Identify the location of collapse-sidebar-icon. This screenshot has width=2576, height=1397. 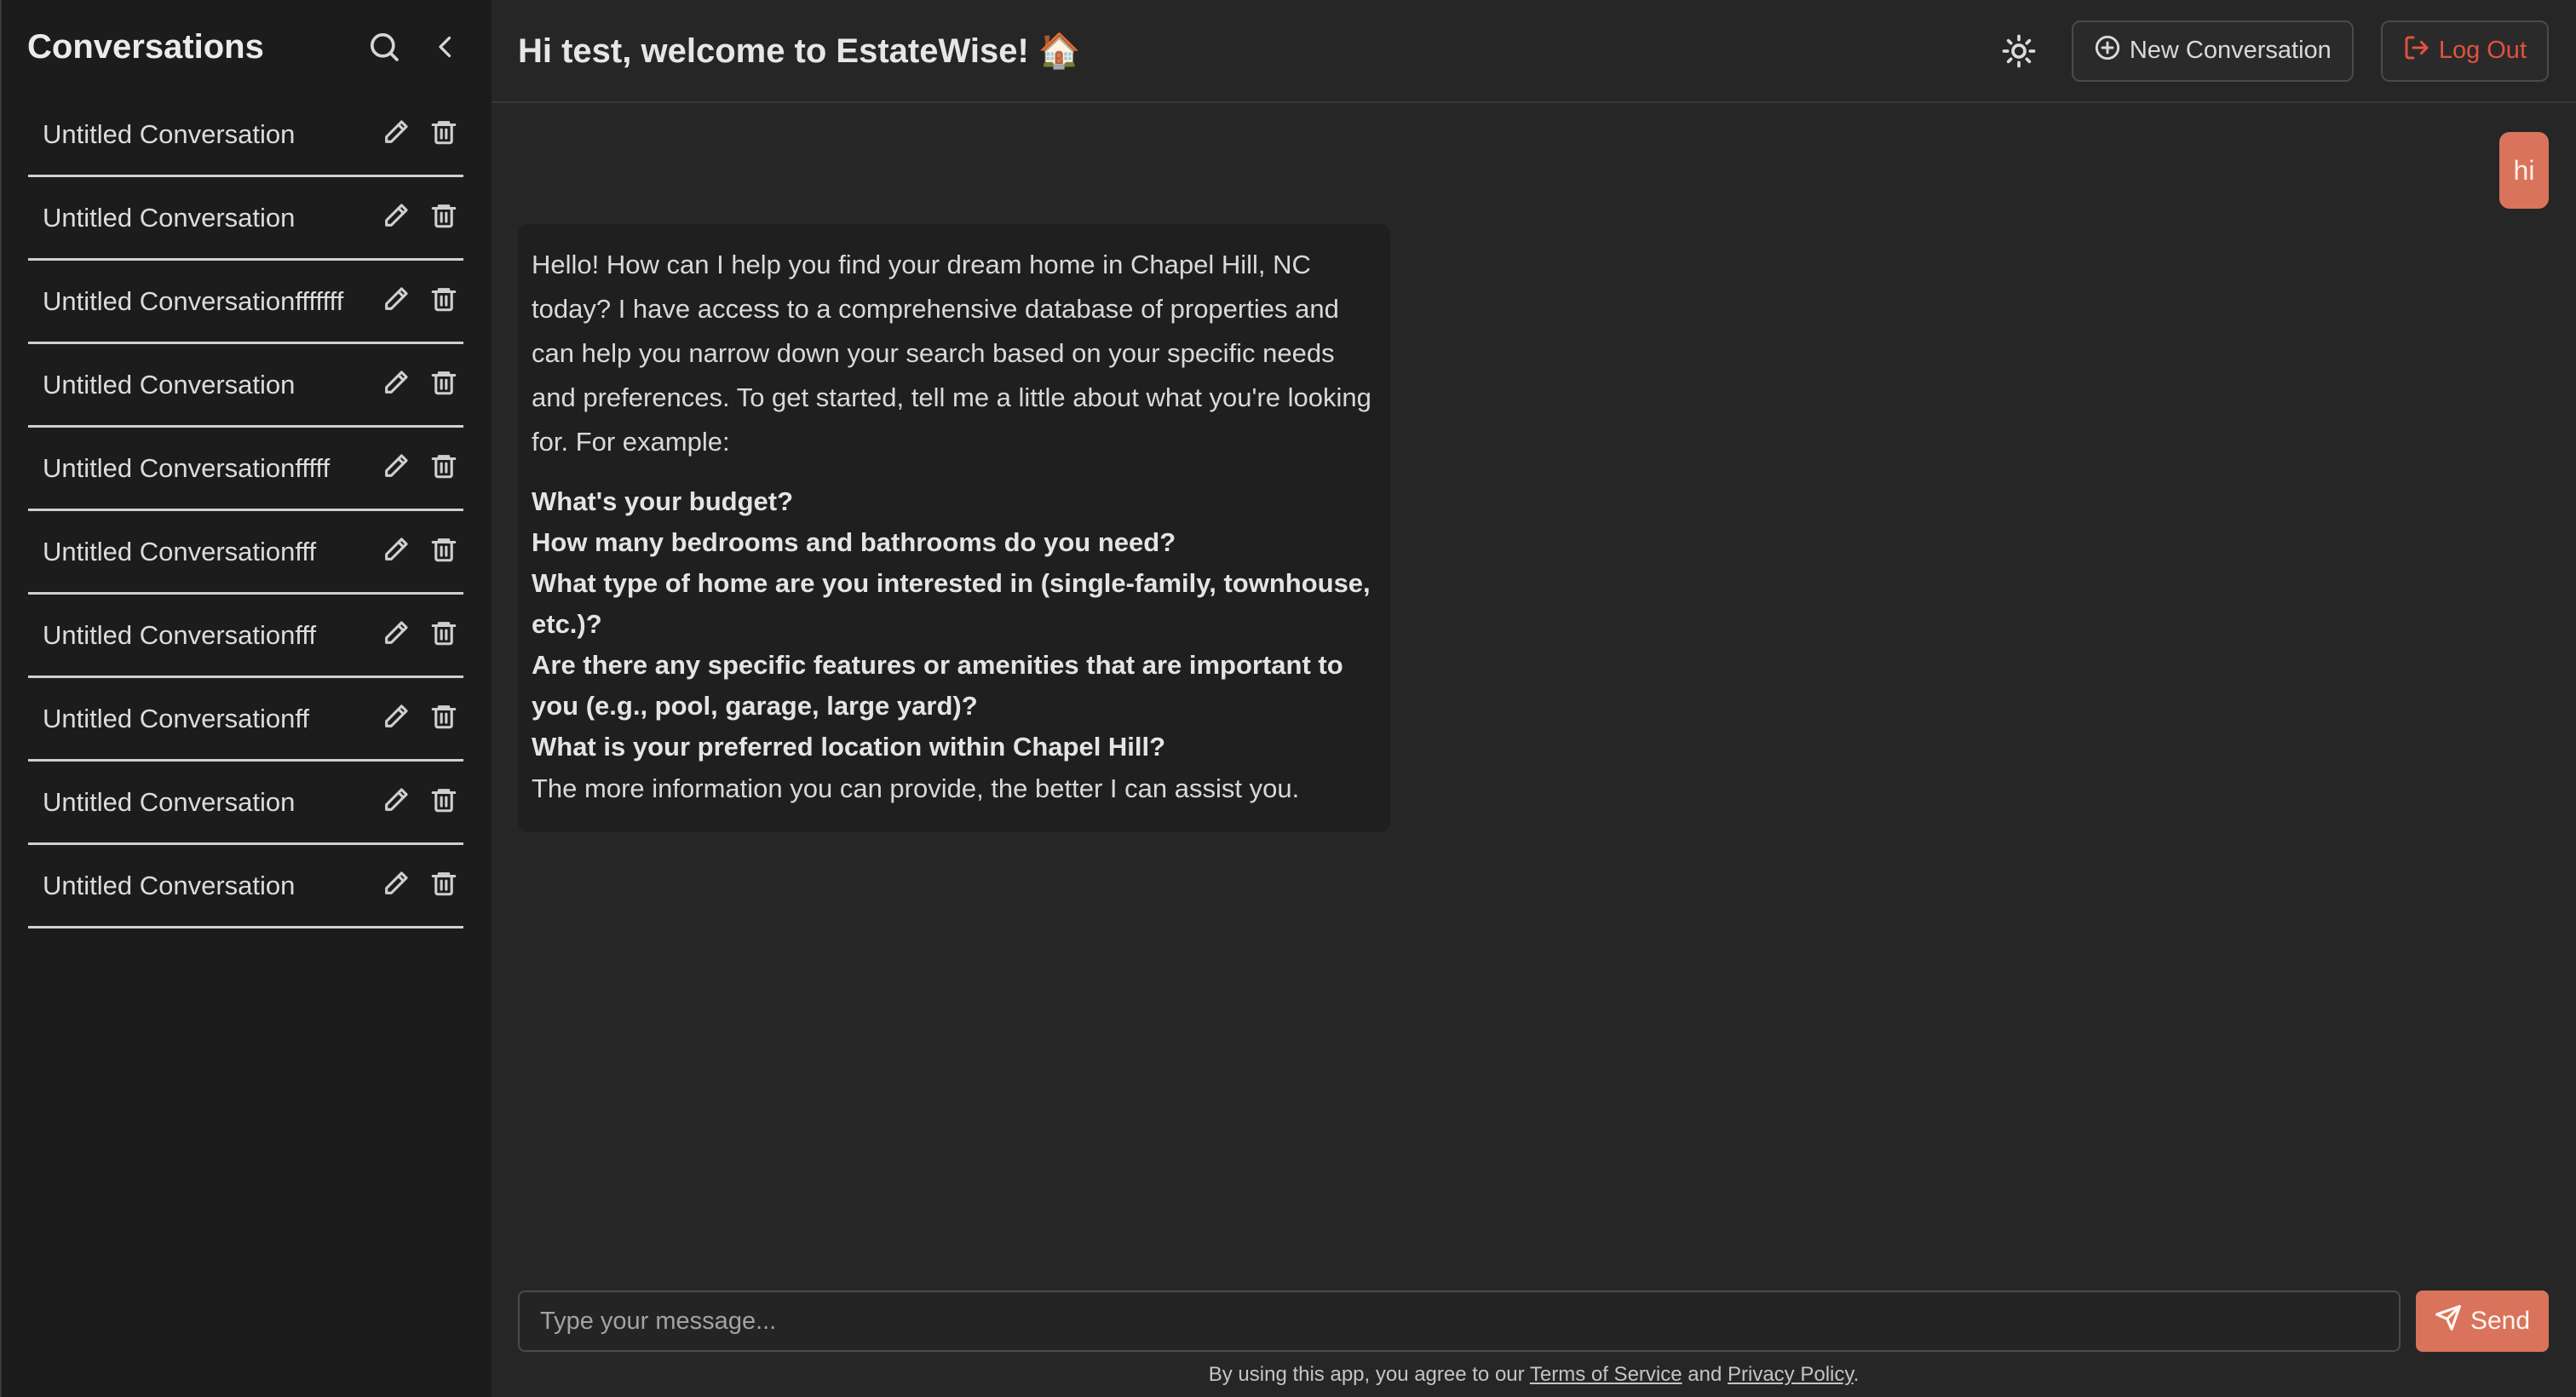
(446, 46).